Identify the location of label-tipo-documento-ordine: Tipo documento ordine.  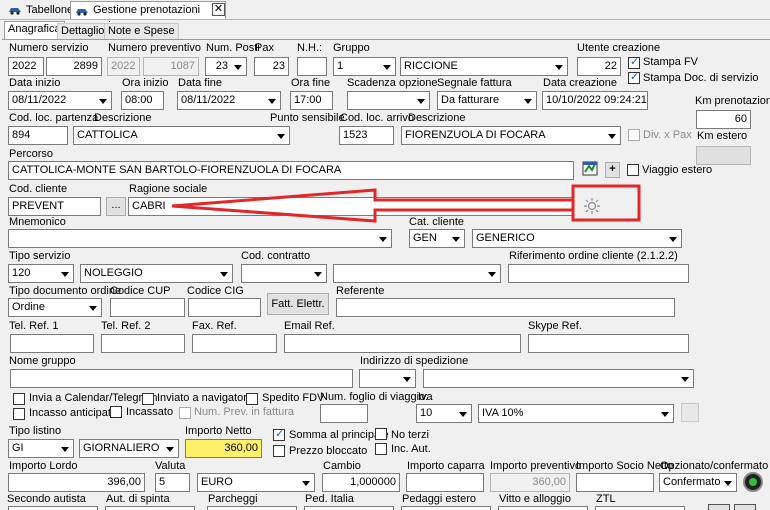
(65, 291).